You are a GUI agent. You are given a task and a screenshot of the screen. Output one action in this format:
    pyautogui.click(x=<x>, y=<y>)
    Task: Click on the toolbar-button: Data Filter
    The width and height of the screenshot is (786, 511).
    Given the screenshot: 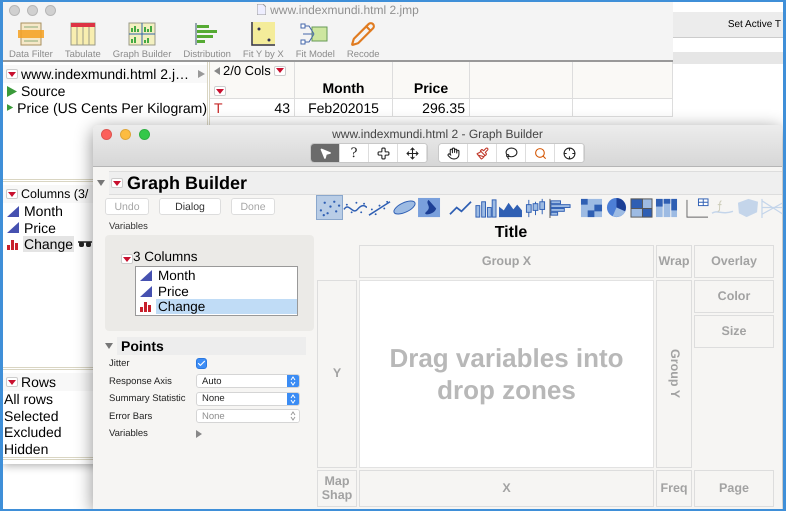 What is the action you would take?
    pyautogui.click(x=31, y=40)
    